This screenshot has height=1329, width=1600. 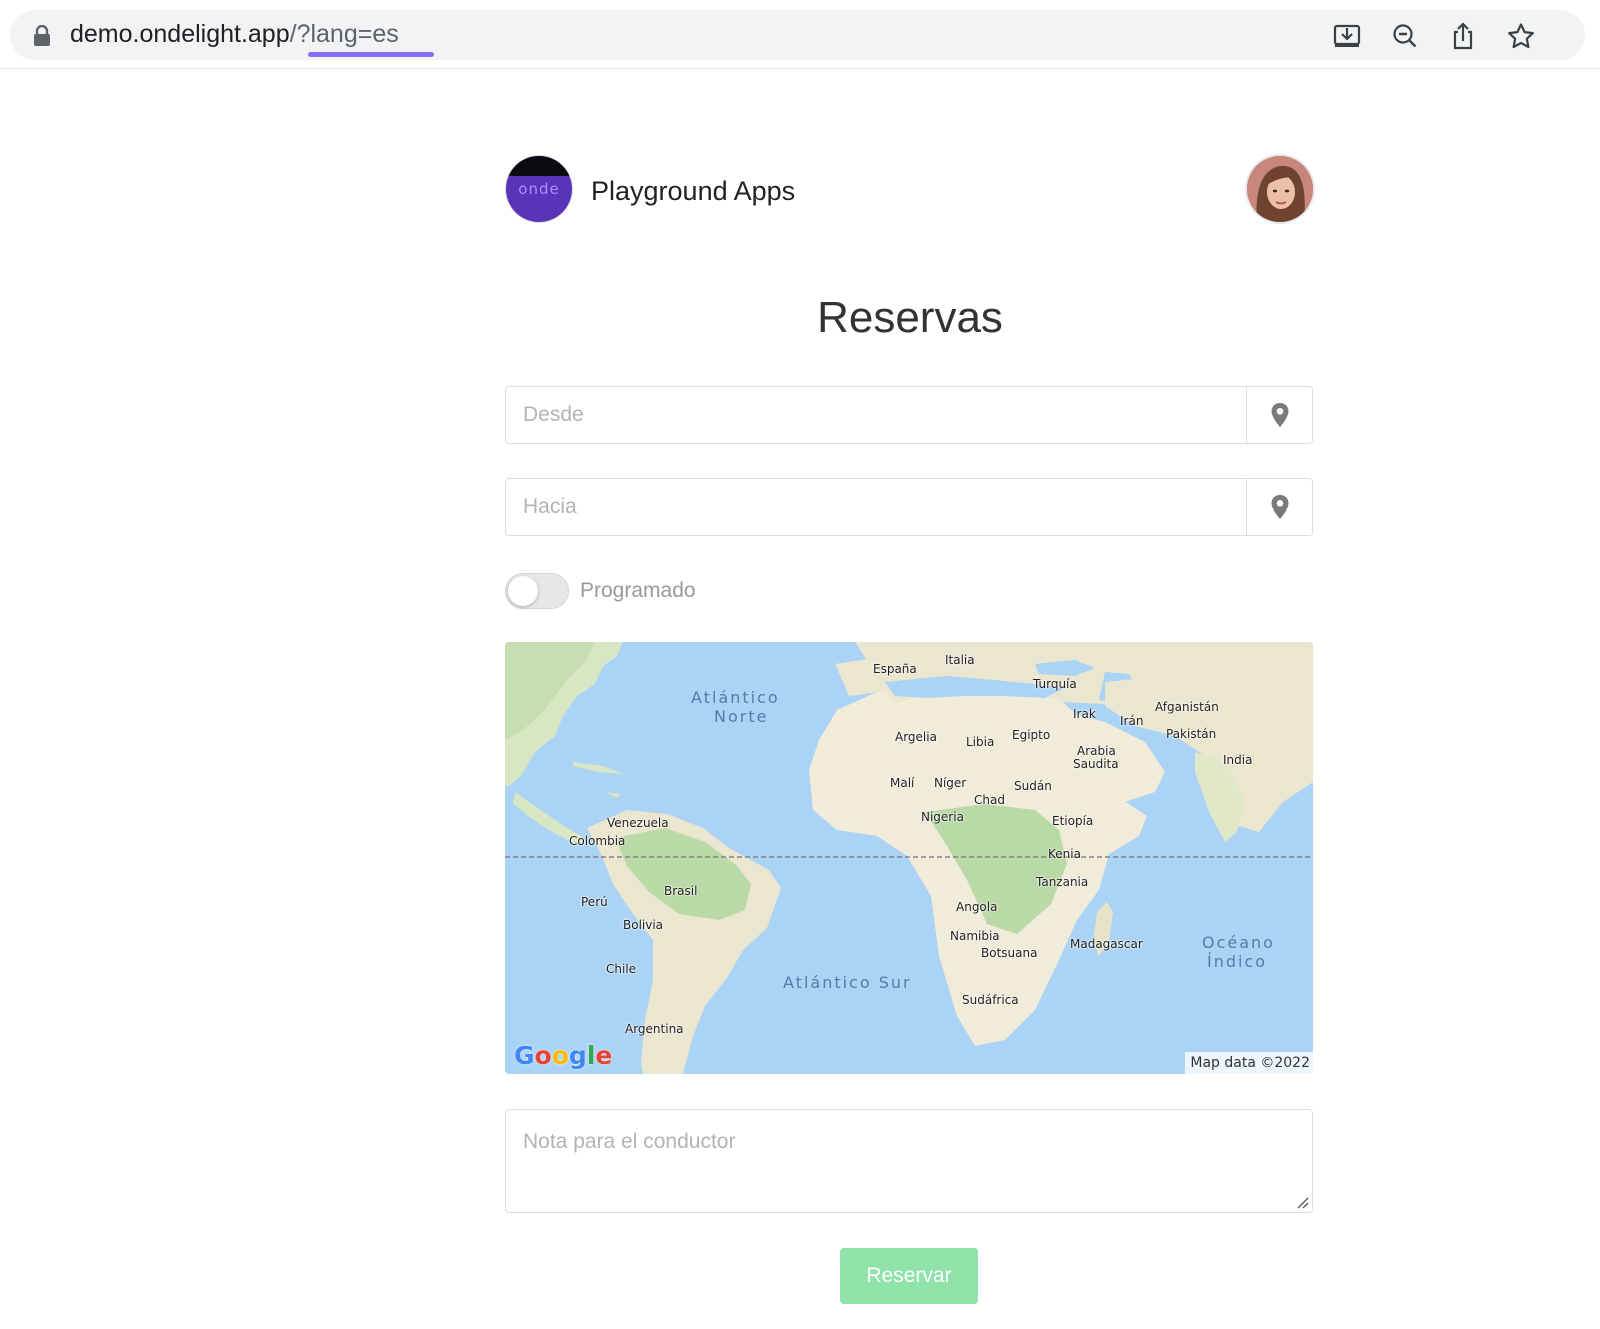 What do you see at coordinates (1463, 36) in the screenshot?
I see `share-icon` at bounding box center [1463, 36].